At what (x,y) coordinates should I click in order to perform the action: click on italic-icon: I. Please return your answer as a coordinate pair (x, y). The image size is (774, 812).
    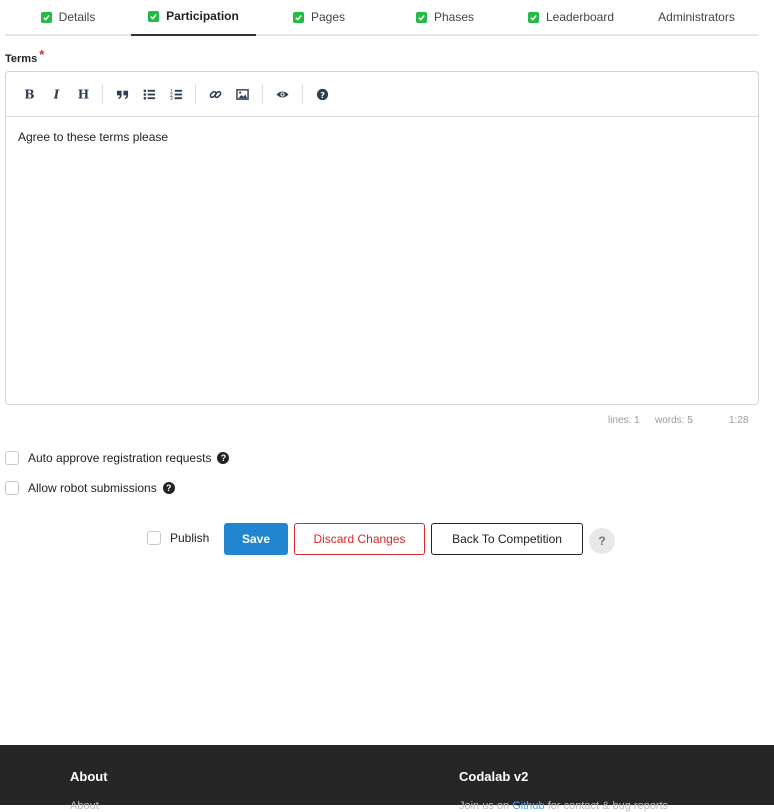
    Looking at the image, I should click on (56, 94).